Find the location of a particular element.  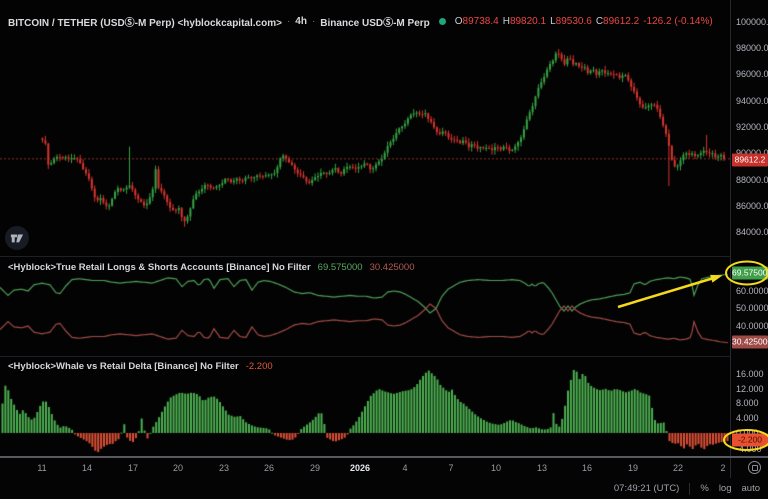

low-value: 89530.6 is located at coordinates (573, 21).